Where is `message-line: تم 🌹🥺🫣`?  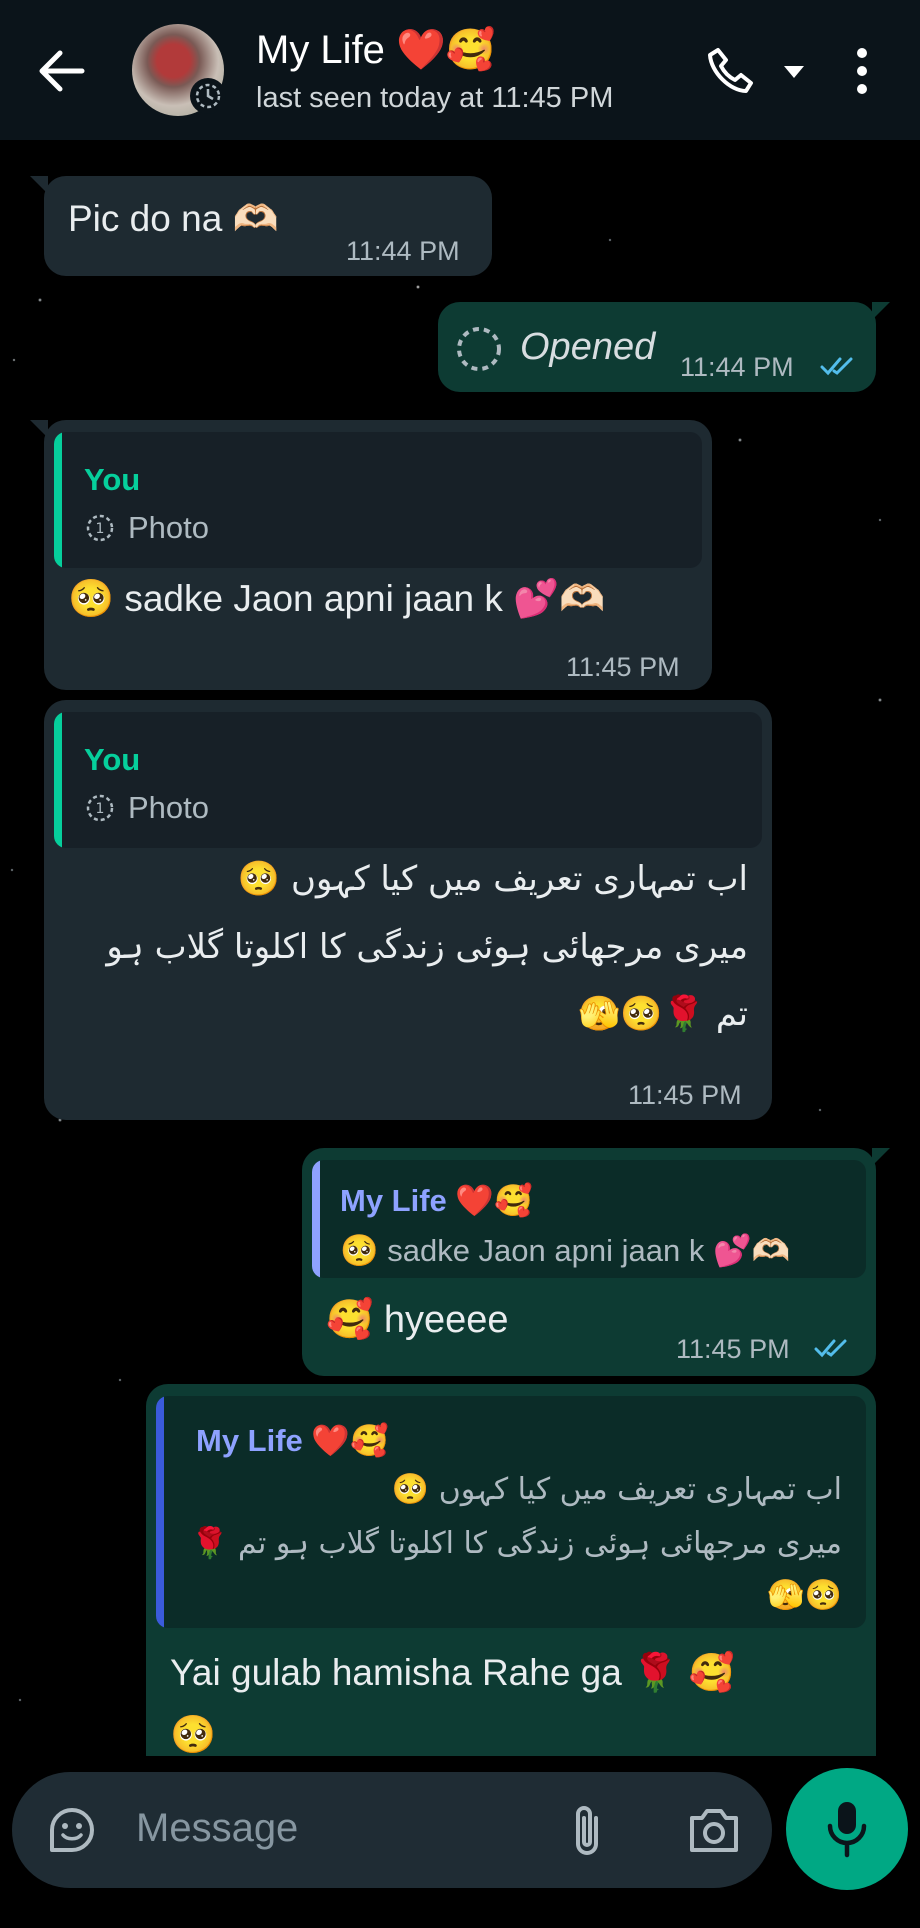
message-line: تم 🌹🥺🫣 is located at coordinates (663, 1014).